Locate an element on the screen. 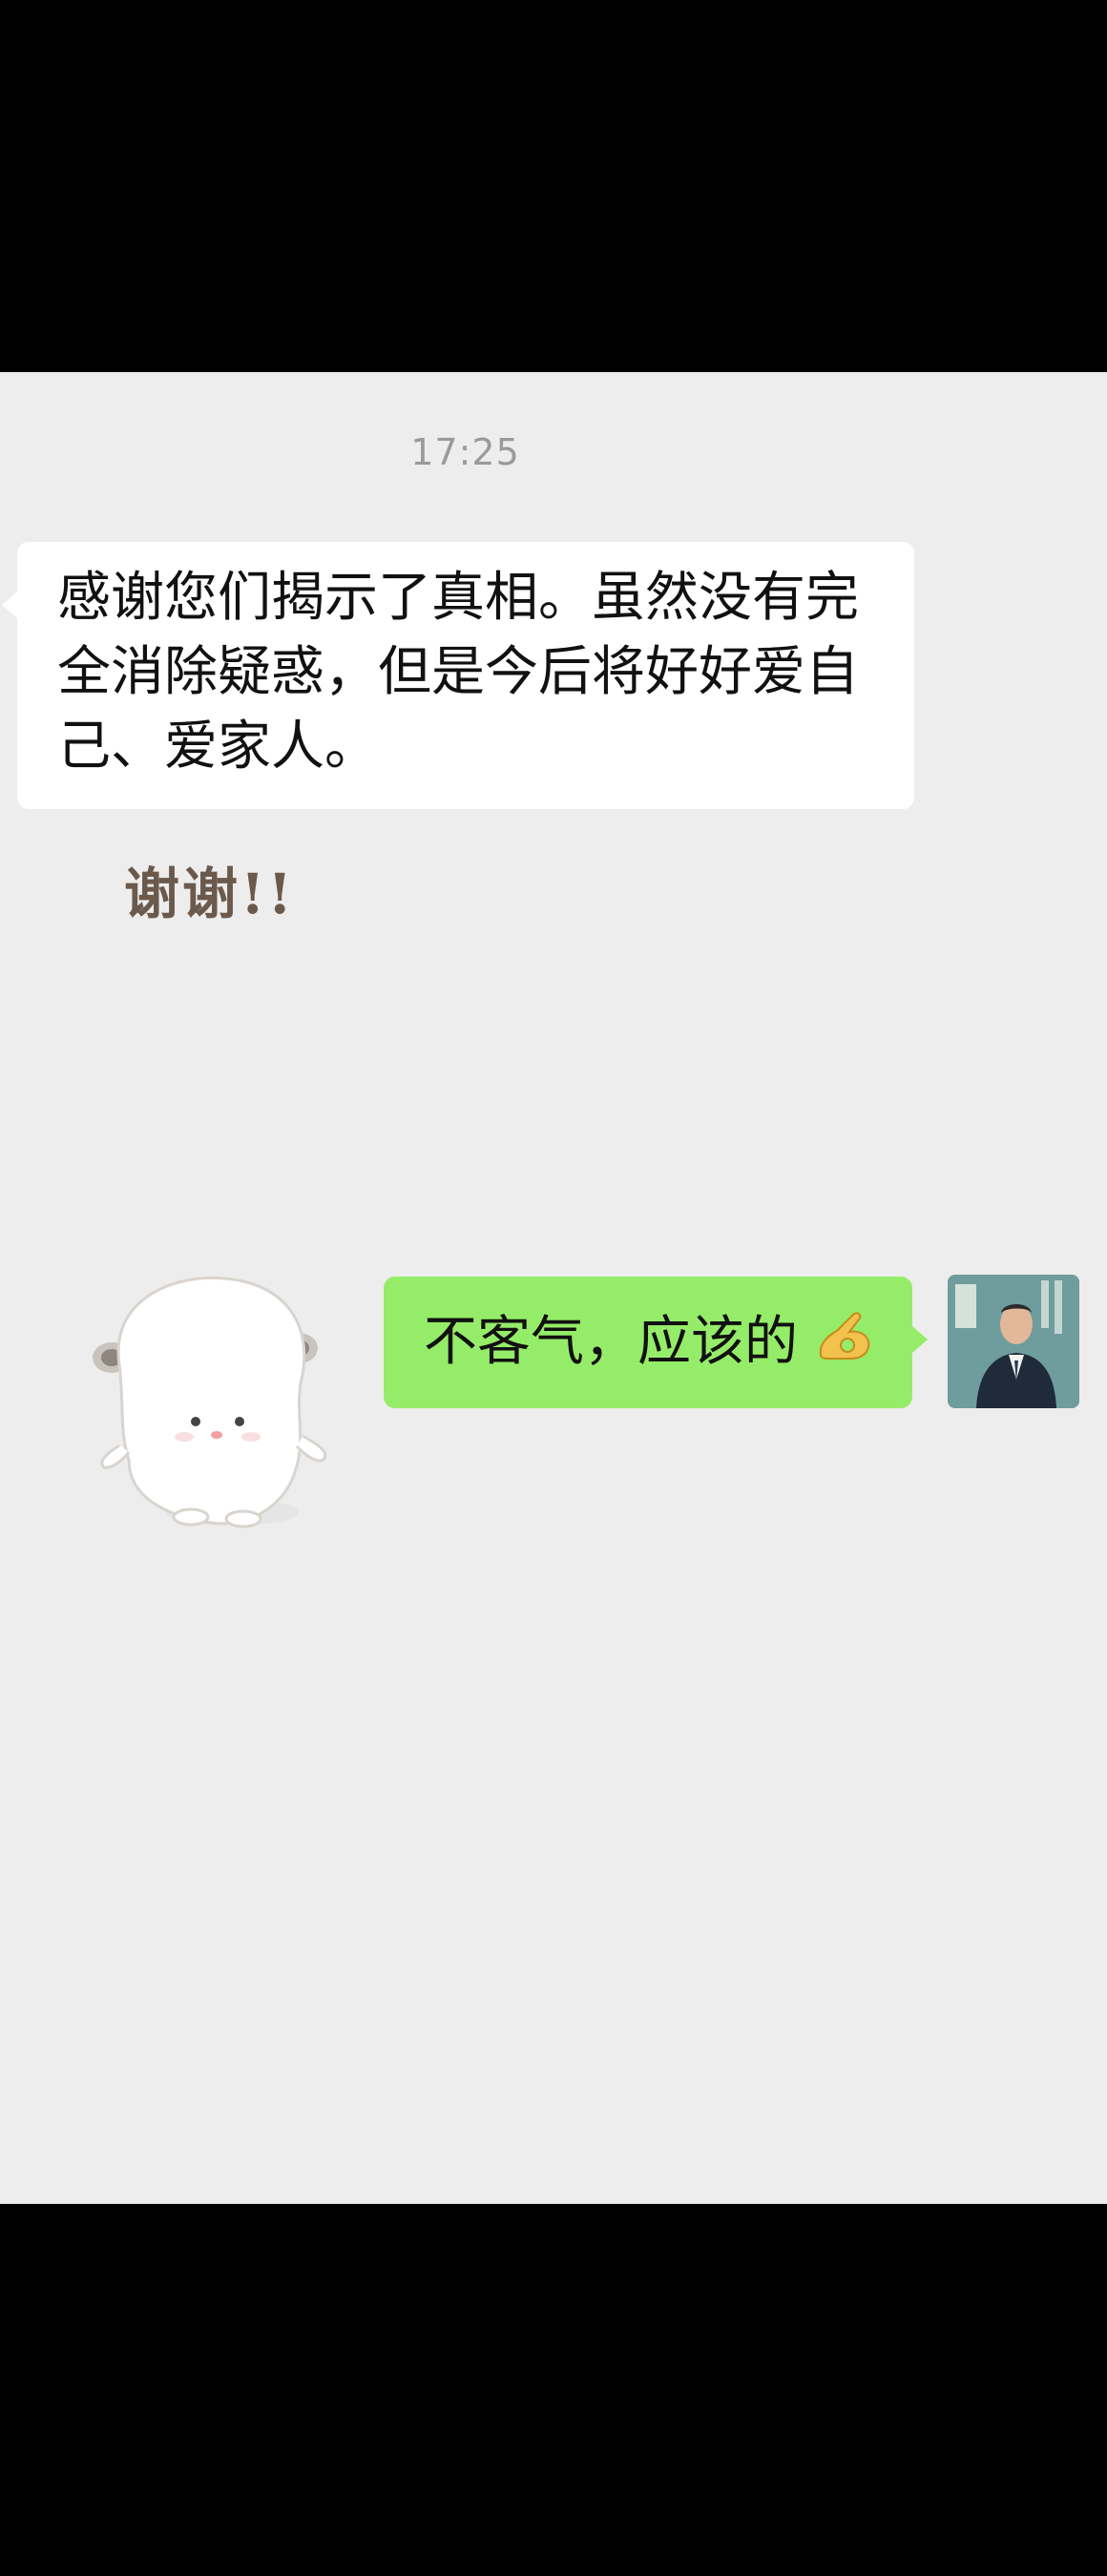  top-letterbox is located at coordinates (553, 186).